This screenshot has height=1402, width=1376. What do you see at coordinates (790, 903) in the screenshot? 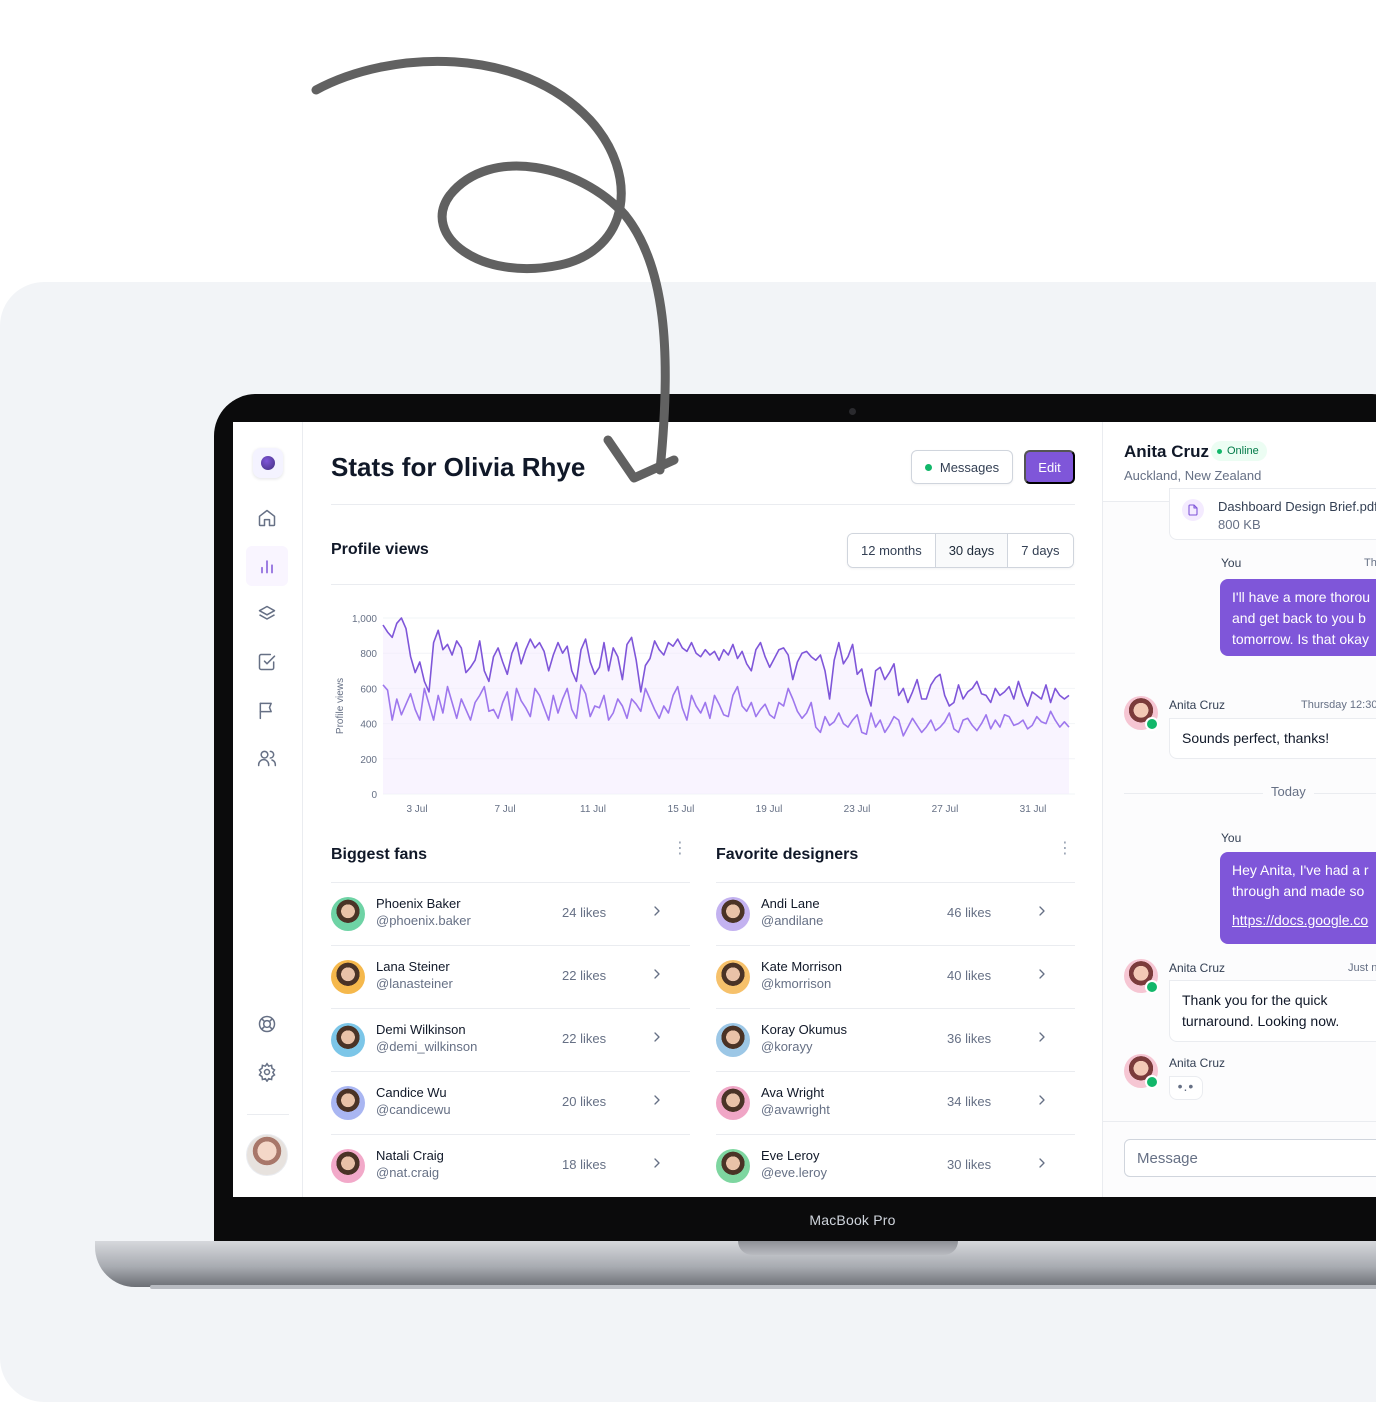
I see `row-name: Andi Lane` at bounding box center [790, 903].